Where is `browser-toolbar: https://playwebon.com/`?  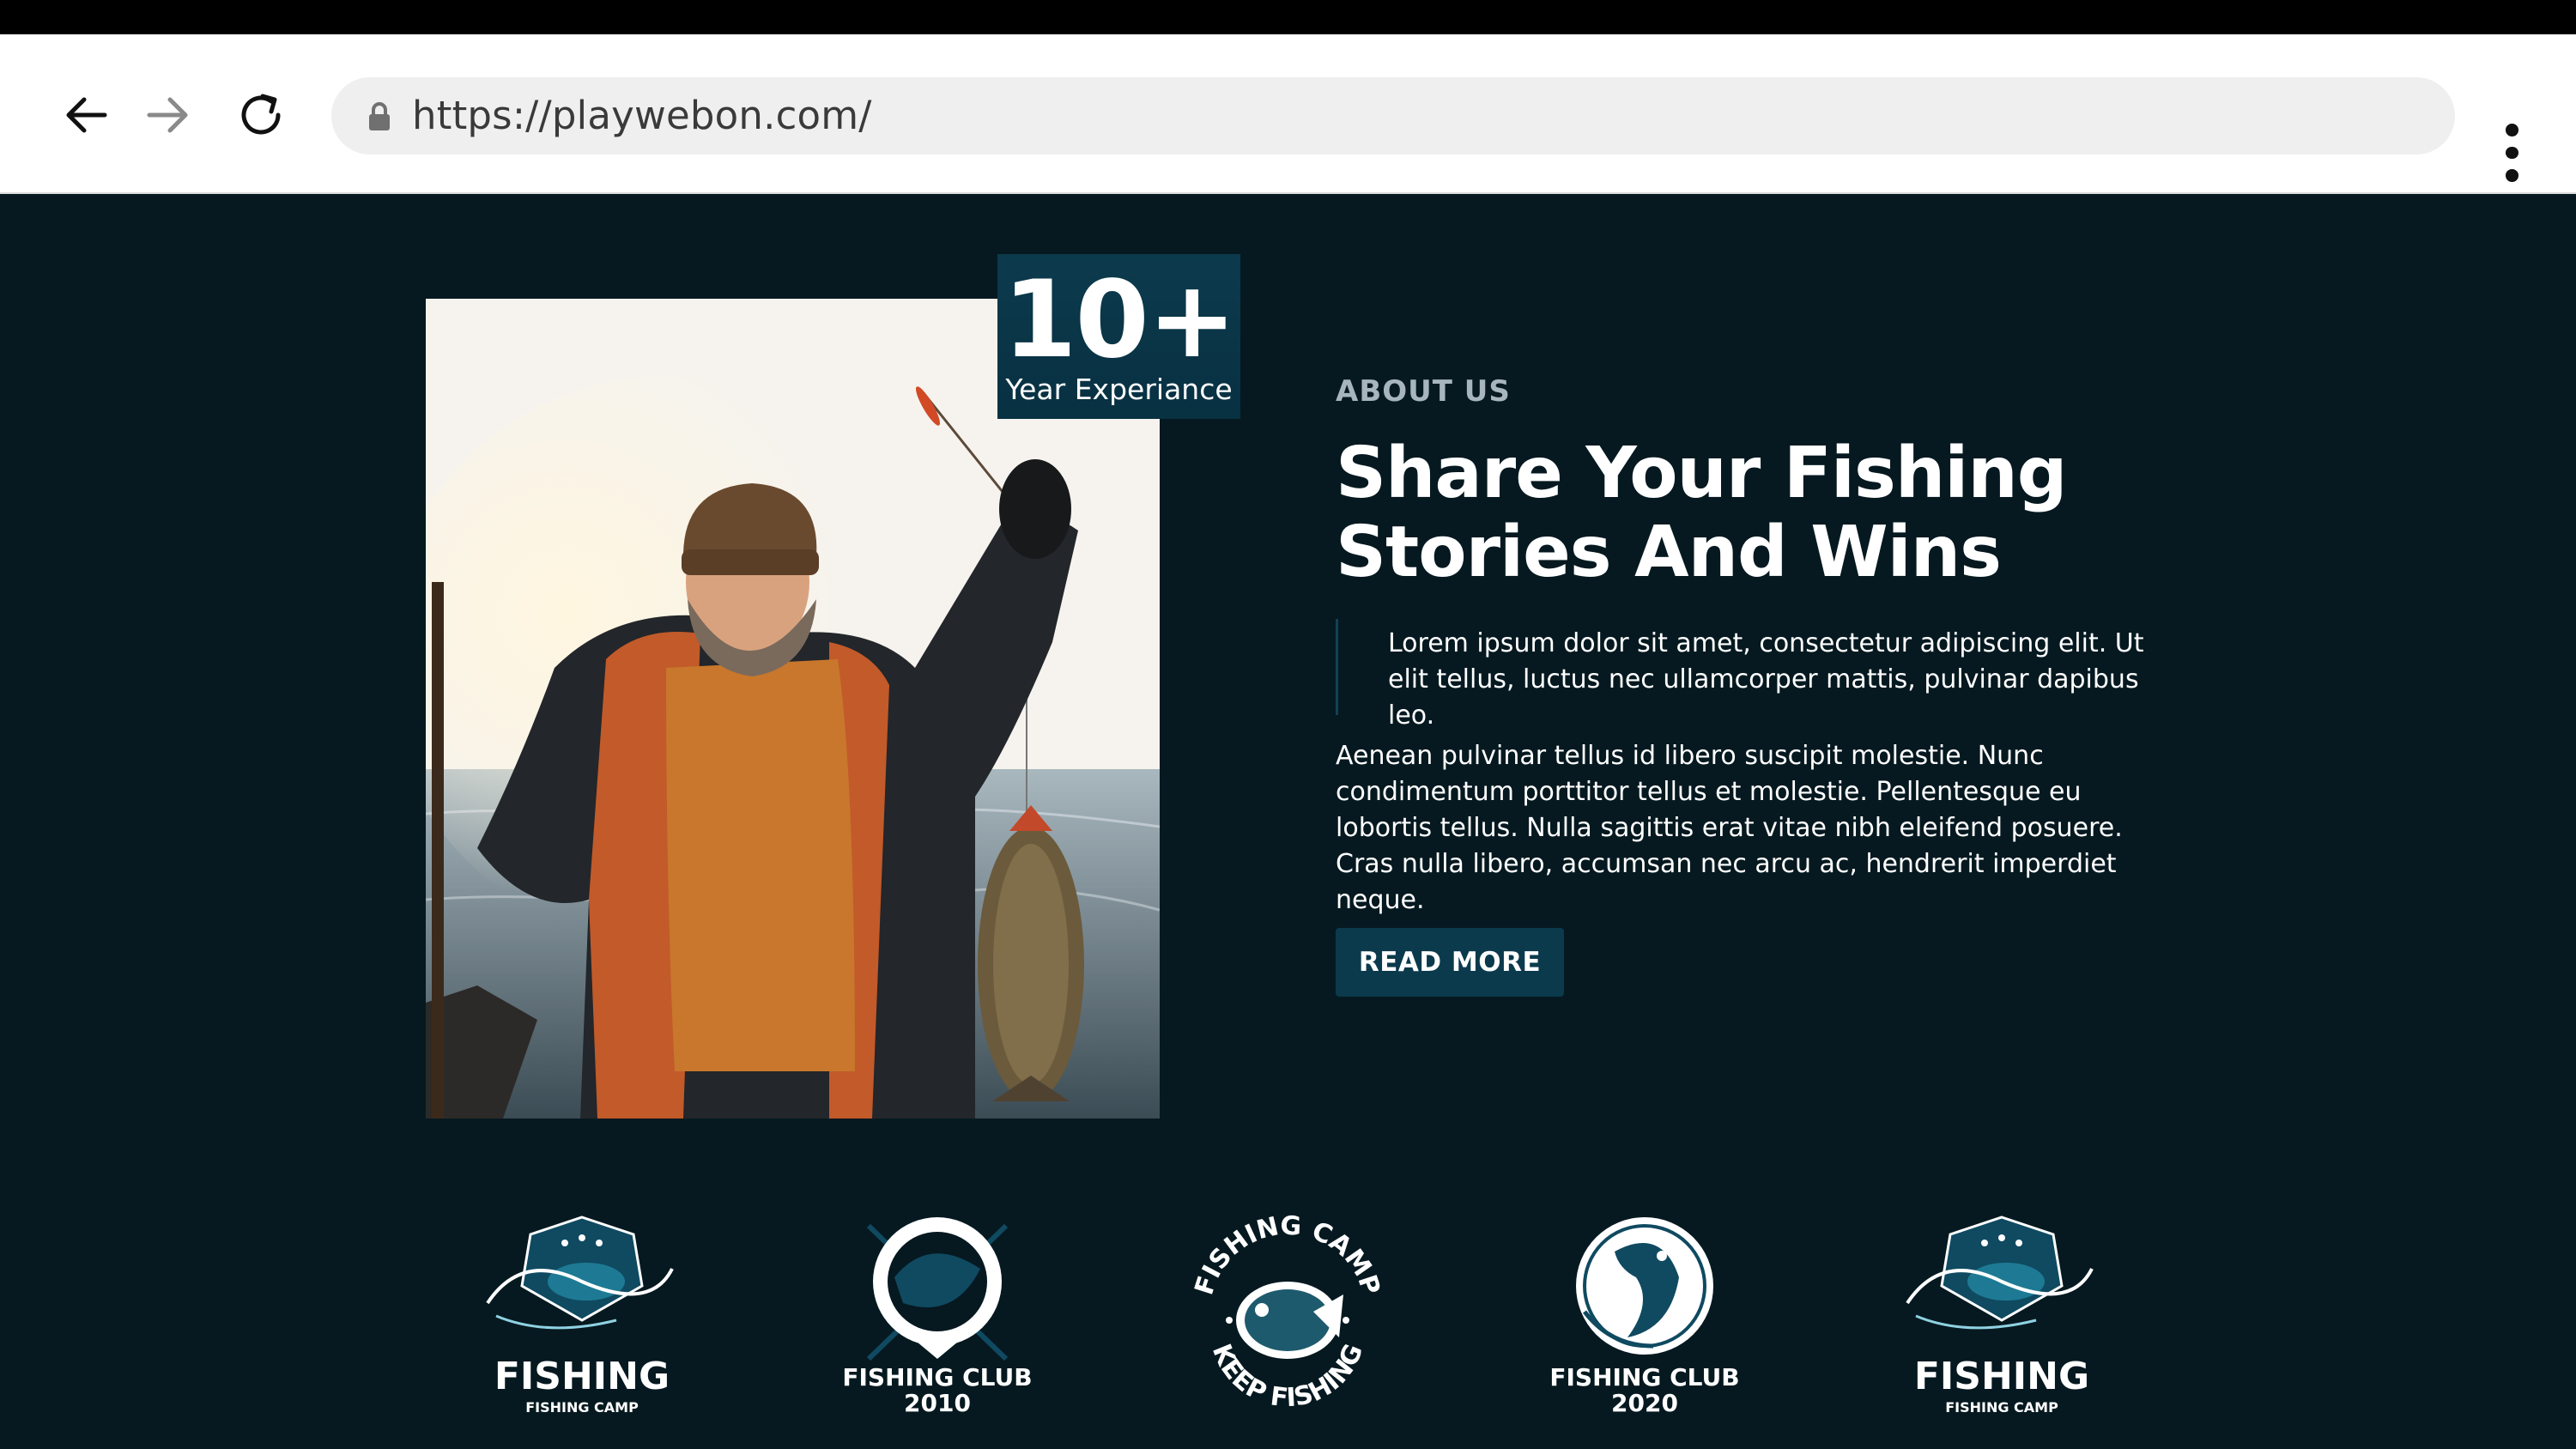
browser-toolbar: https://playwebon.com/ is located at coordinates (1288, 114).